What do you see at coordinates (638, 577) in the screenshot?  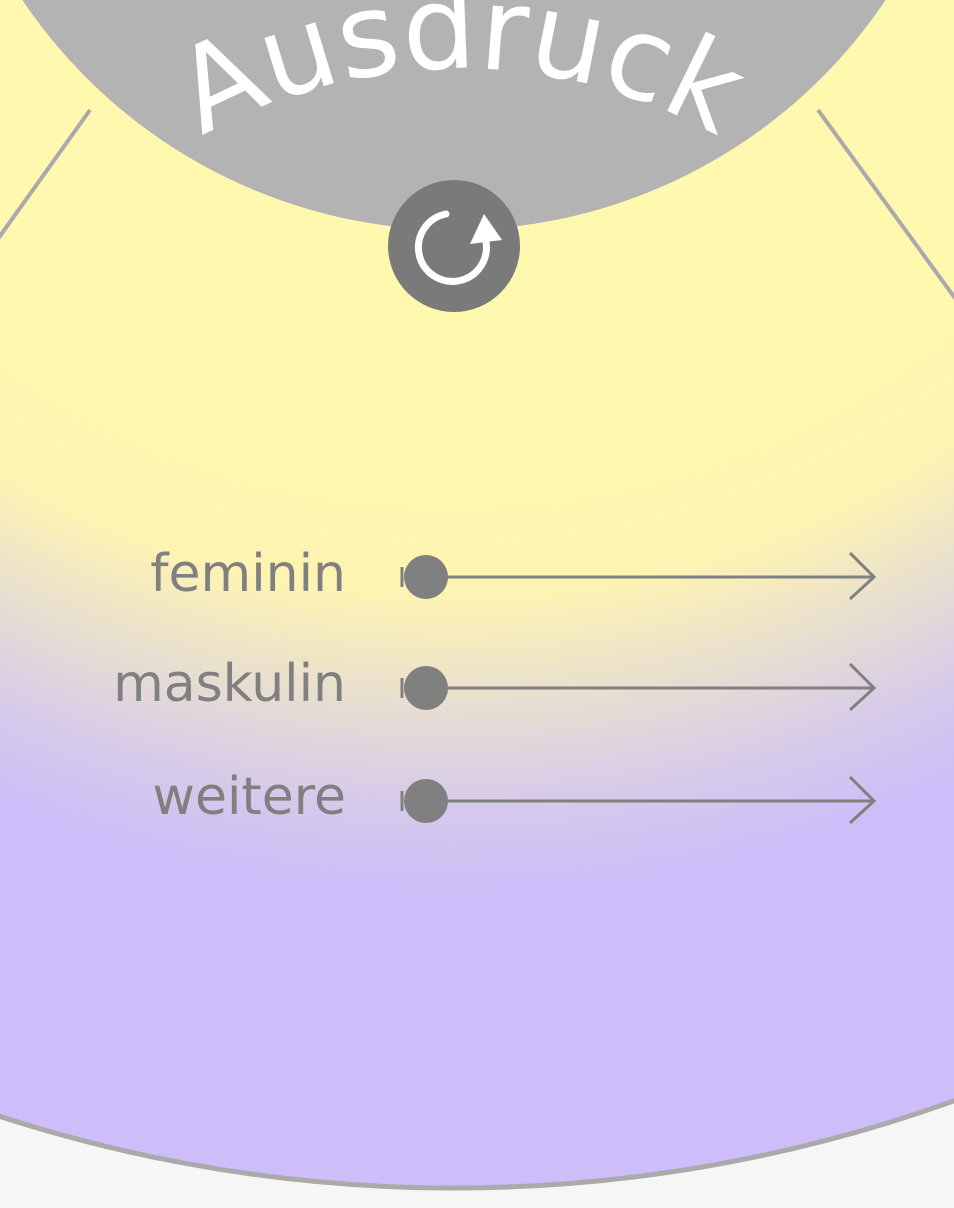 I see `slider-feminin` at bounding box center [638, 577].